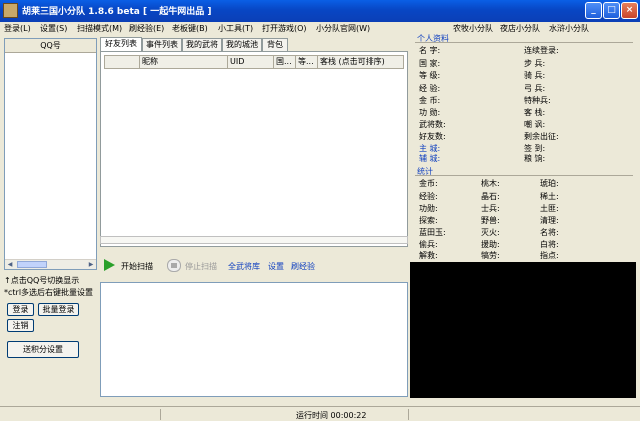 The image size is (640, 421). I want to click on stat-white: 白将:, so click(549, 244).